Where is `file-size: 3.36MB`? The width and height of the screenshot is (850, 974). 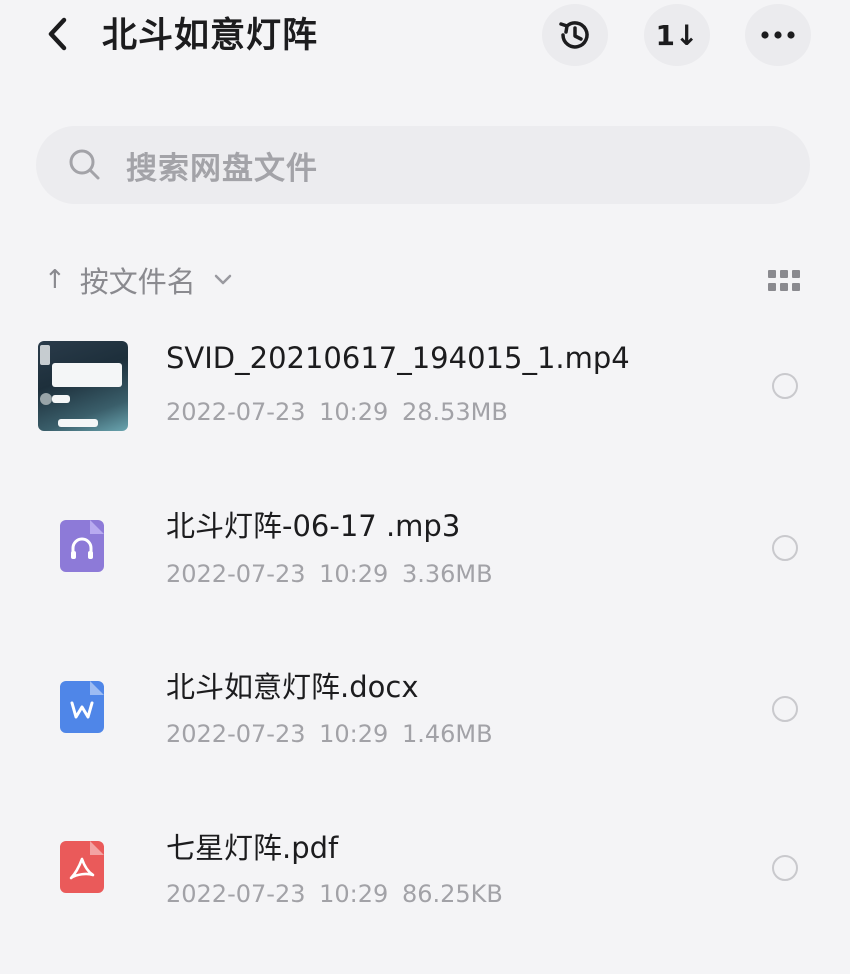
file-size: 3.36MB is located at coordinates (447, 574).